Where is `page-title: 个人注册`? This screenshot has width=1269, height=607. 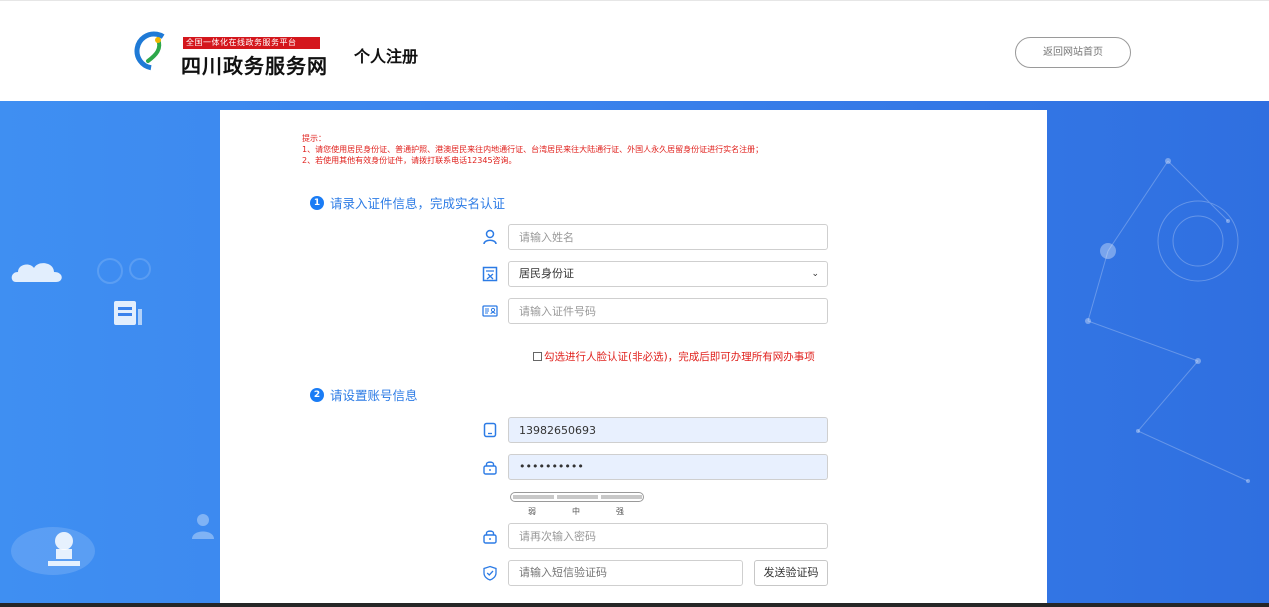 page-title: 个人注册 is located at coordinates (386, 56).